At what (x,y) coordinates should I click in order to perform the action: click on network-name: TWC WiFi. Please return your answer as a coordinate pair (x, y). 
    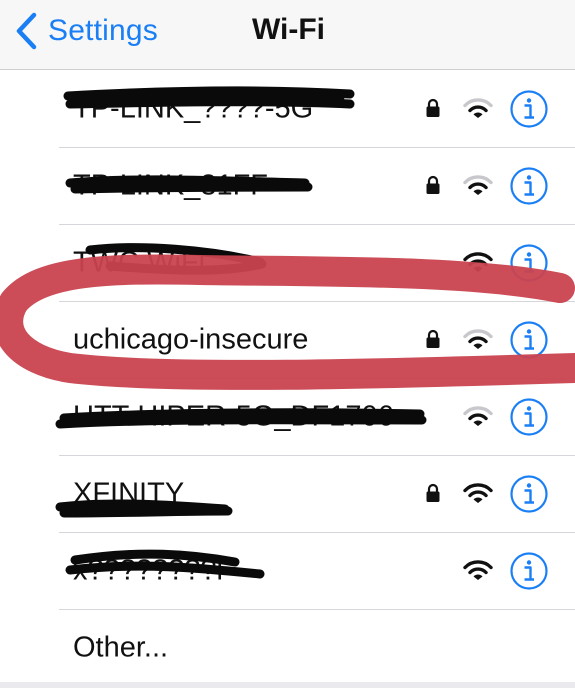
    Looking at the image, I should click on (139, 262).